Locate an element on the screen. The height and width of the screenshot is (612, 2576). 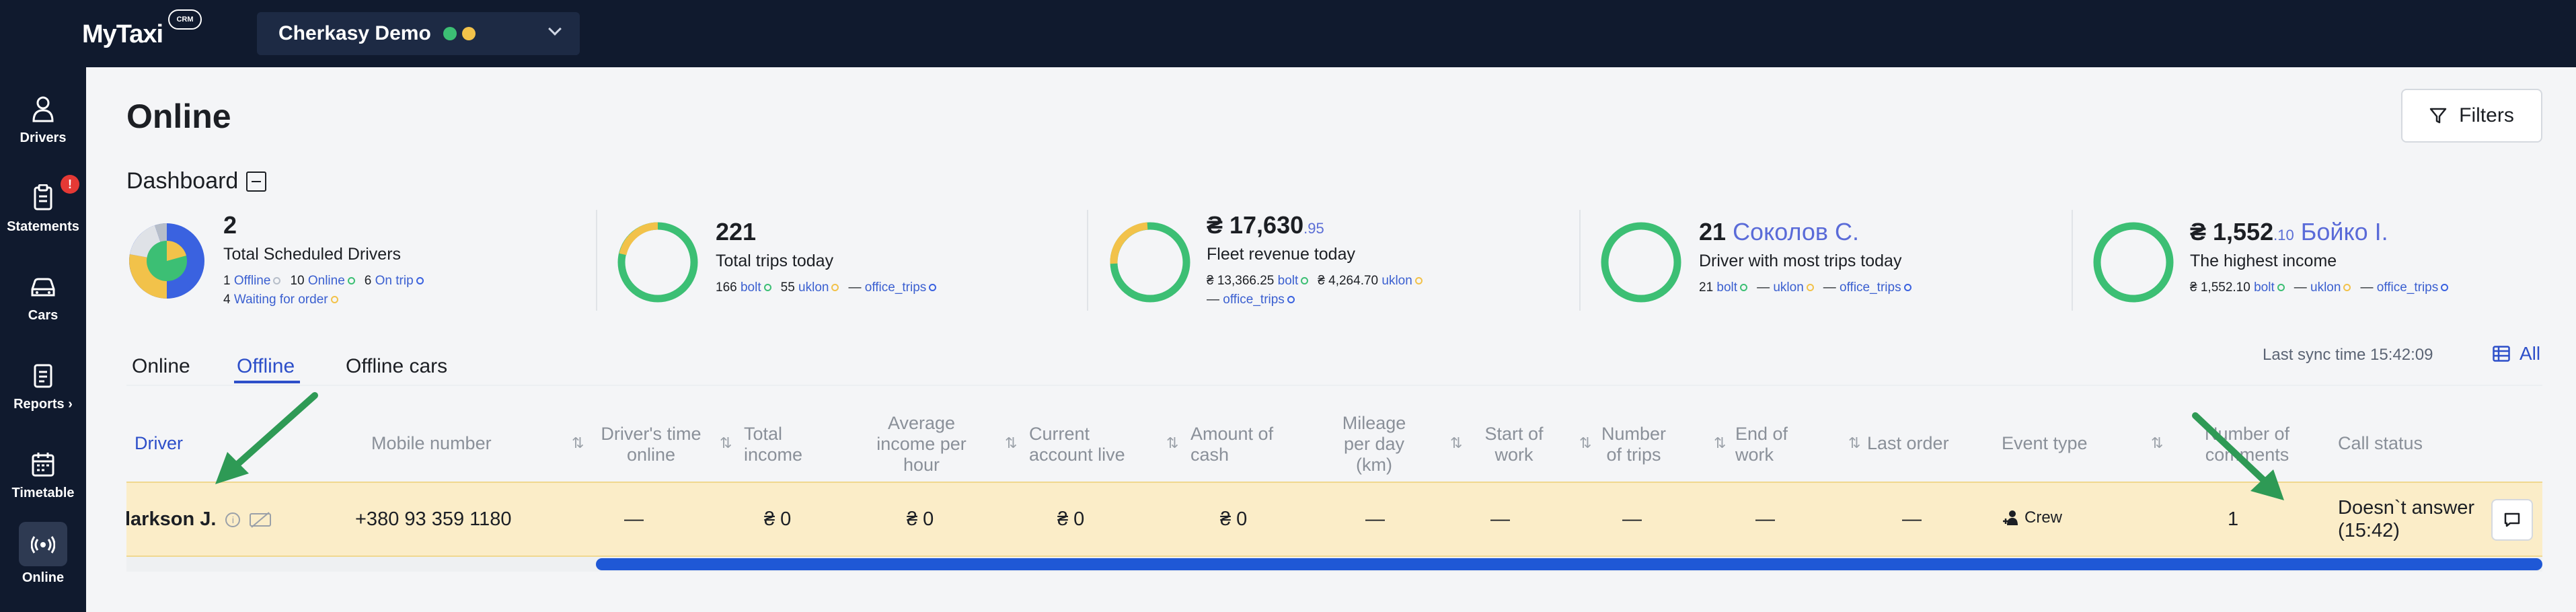
cell-driver: larkson J. i is located at coordinates (198, 519).